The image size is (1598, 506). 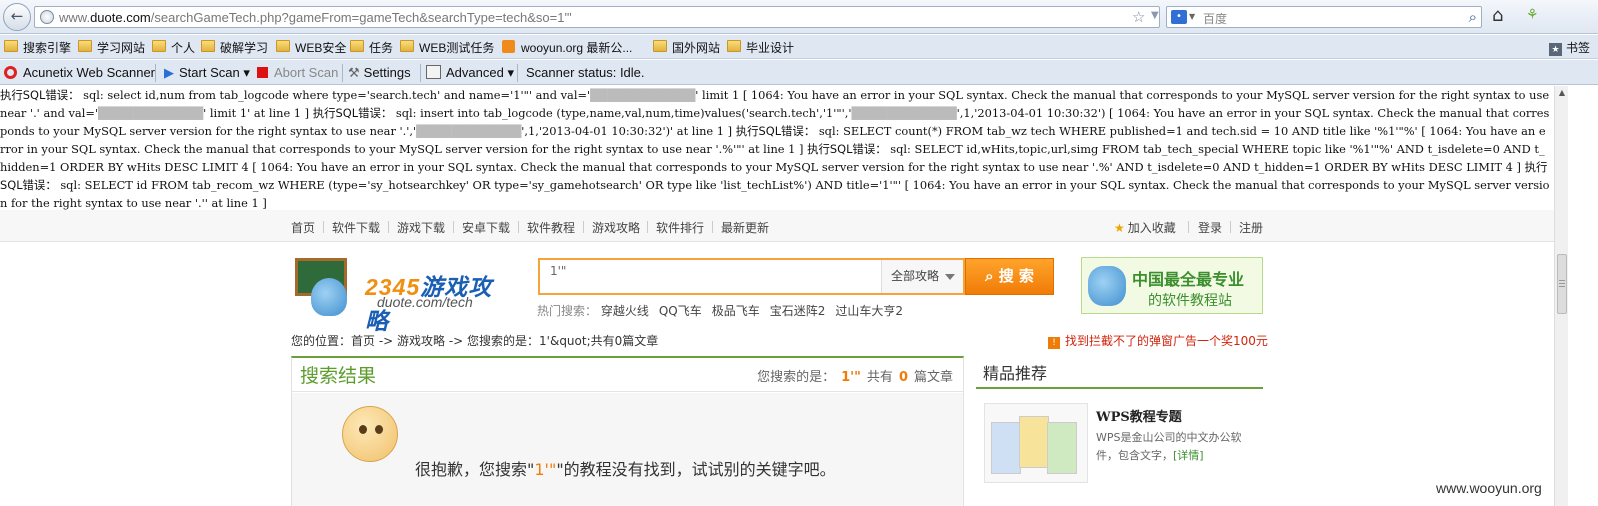 What do you see at coordinates (297, 72) in the screenshot?
I see `abort-scan-button: Abort Scan` at bounding box center [297, 72].